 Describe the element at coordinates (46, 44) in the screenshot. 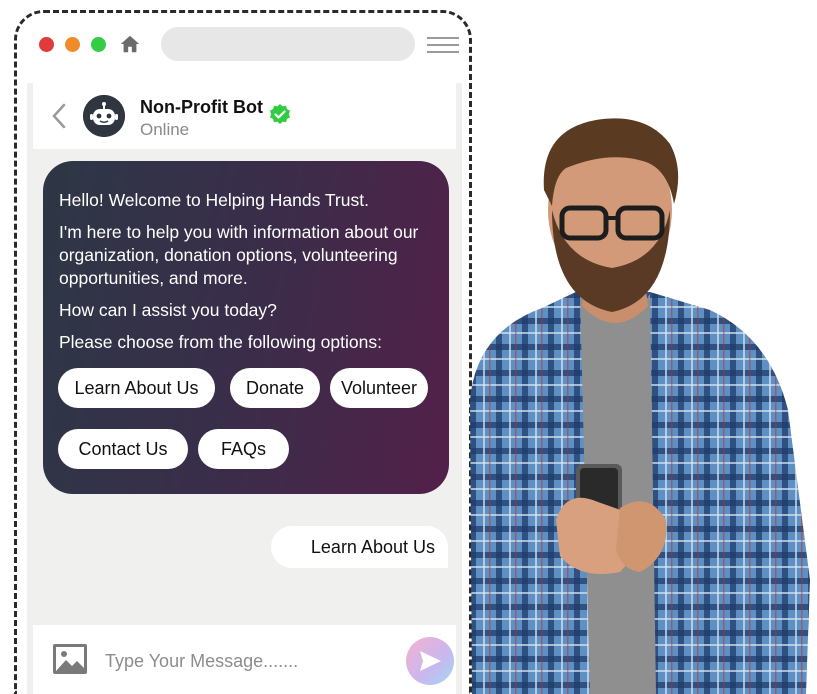

I see `close-window-dot` at that location.